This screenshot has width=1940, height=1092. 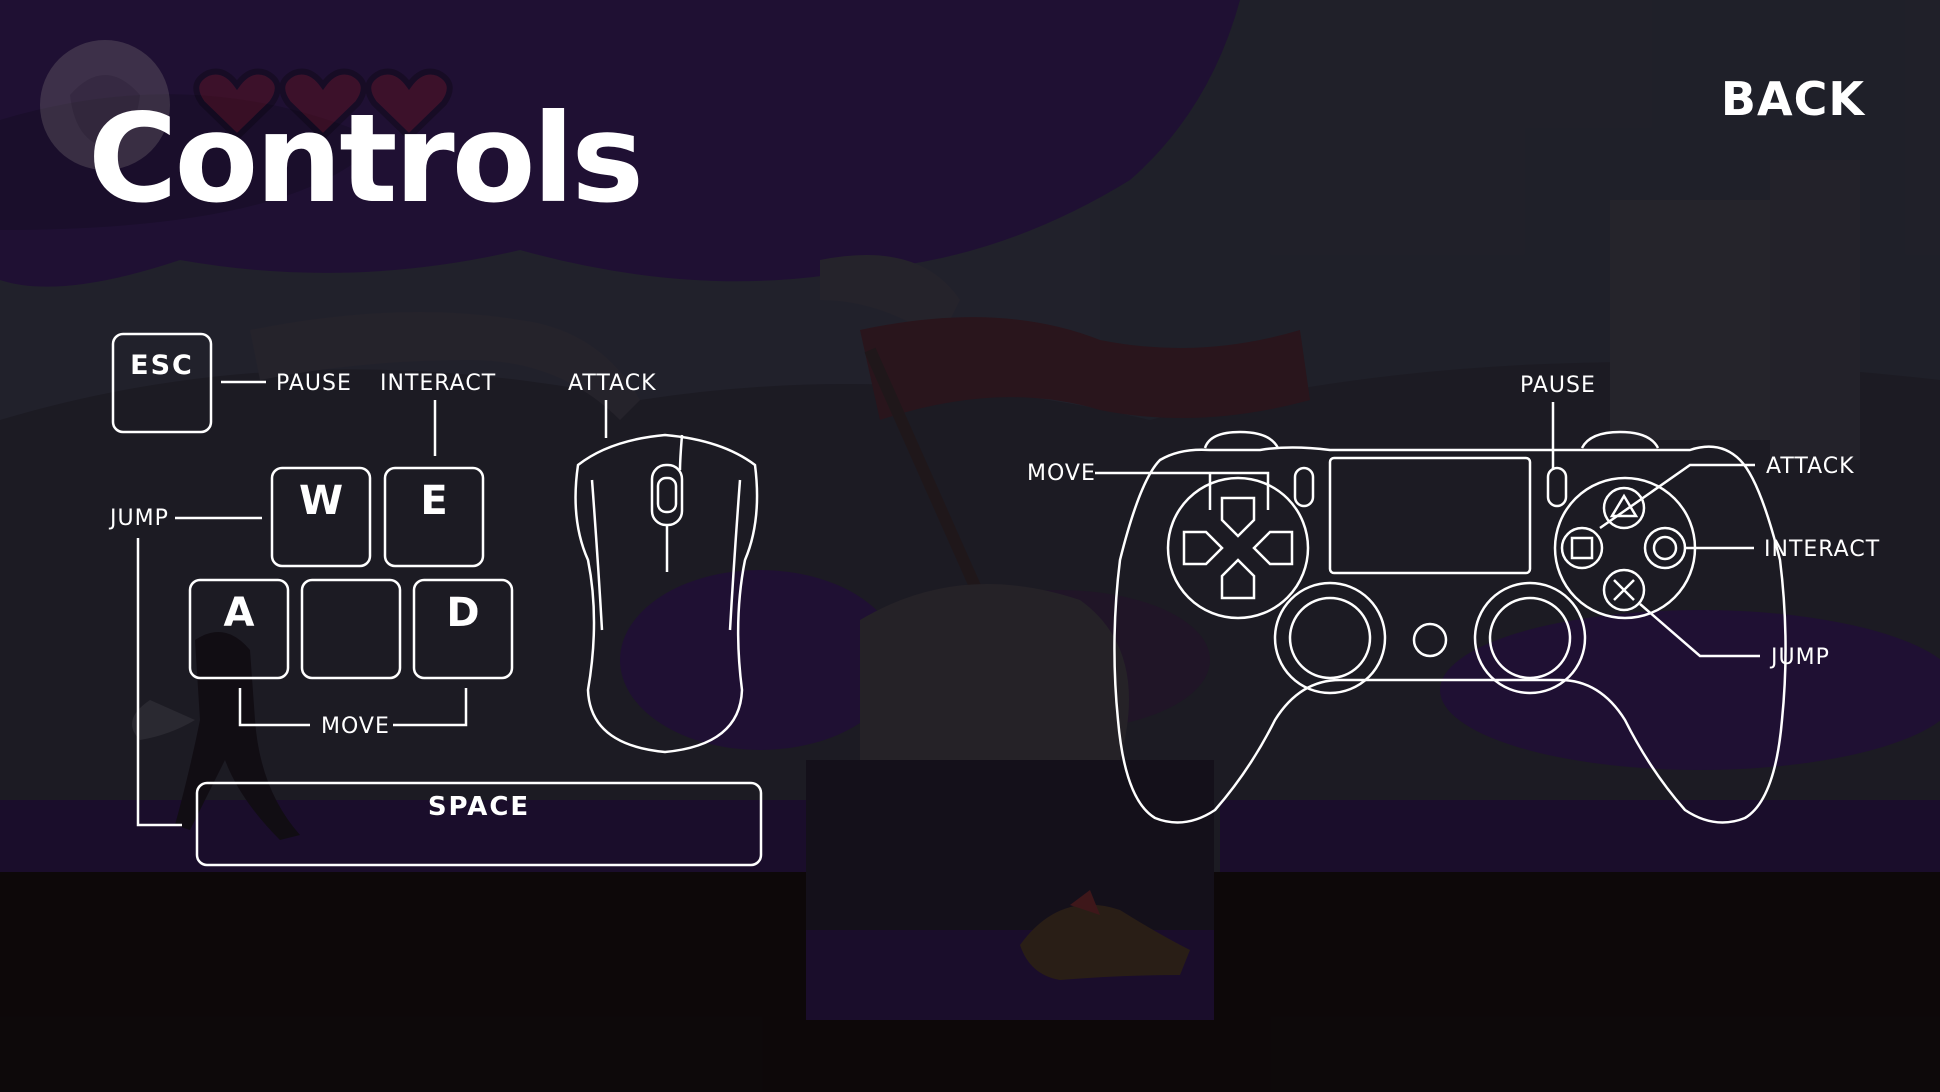 I want to click on key-e-label: E, so click(x=433, y=501).